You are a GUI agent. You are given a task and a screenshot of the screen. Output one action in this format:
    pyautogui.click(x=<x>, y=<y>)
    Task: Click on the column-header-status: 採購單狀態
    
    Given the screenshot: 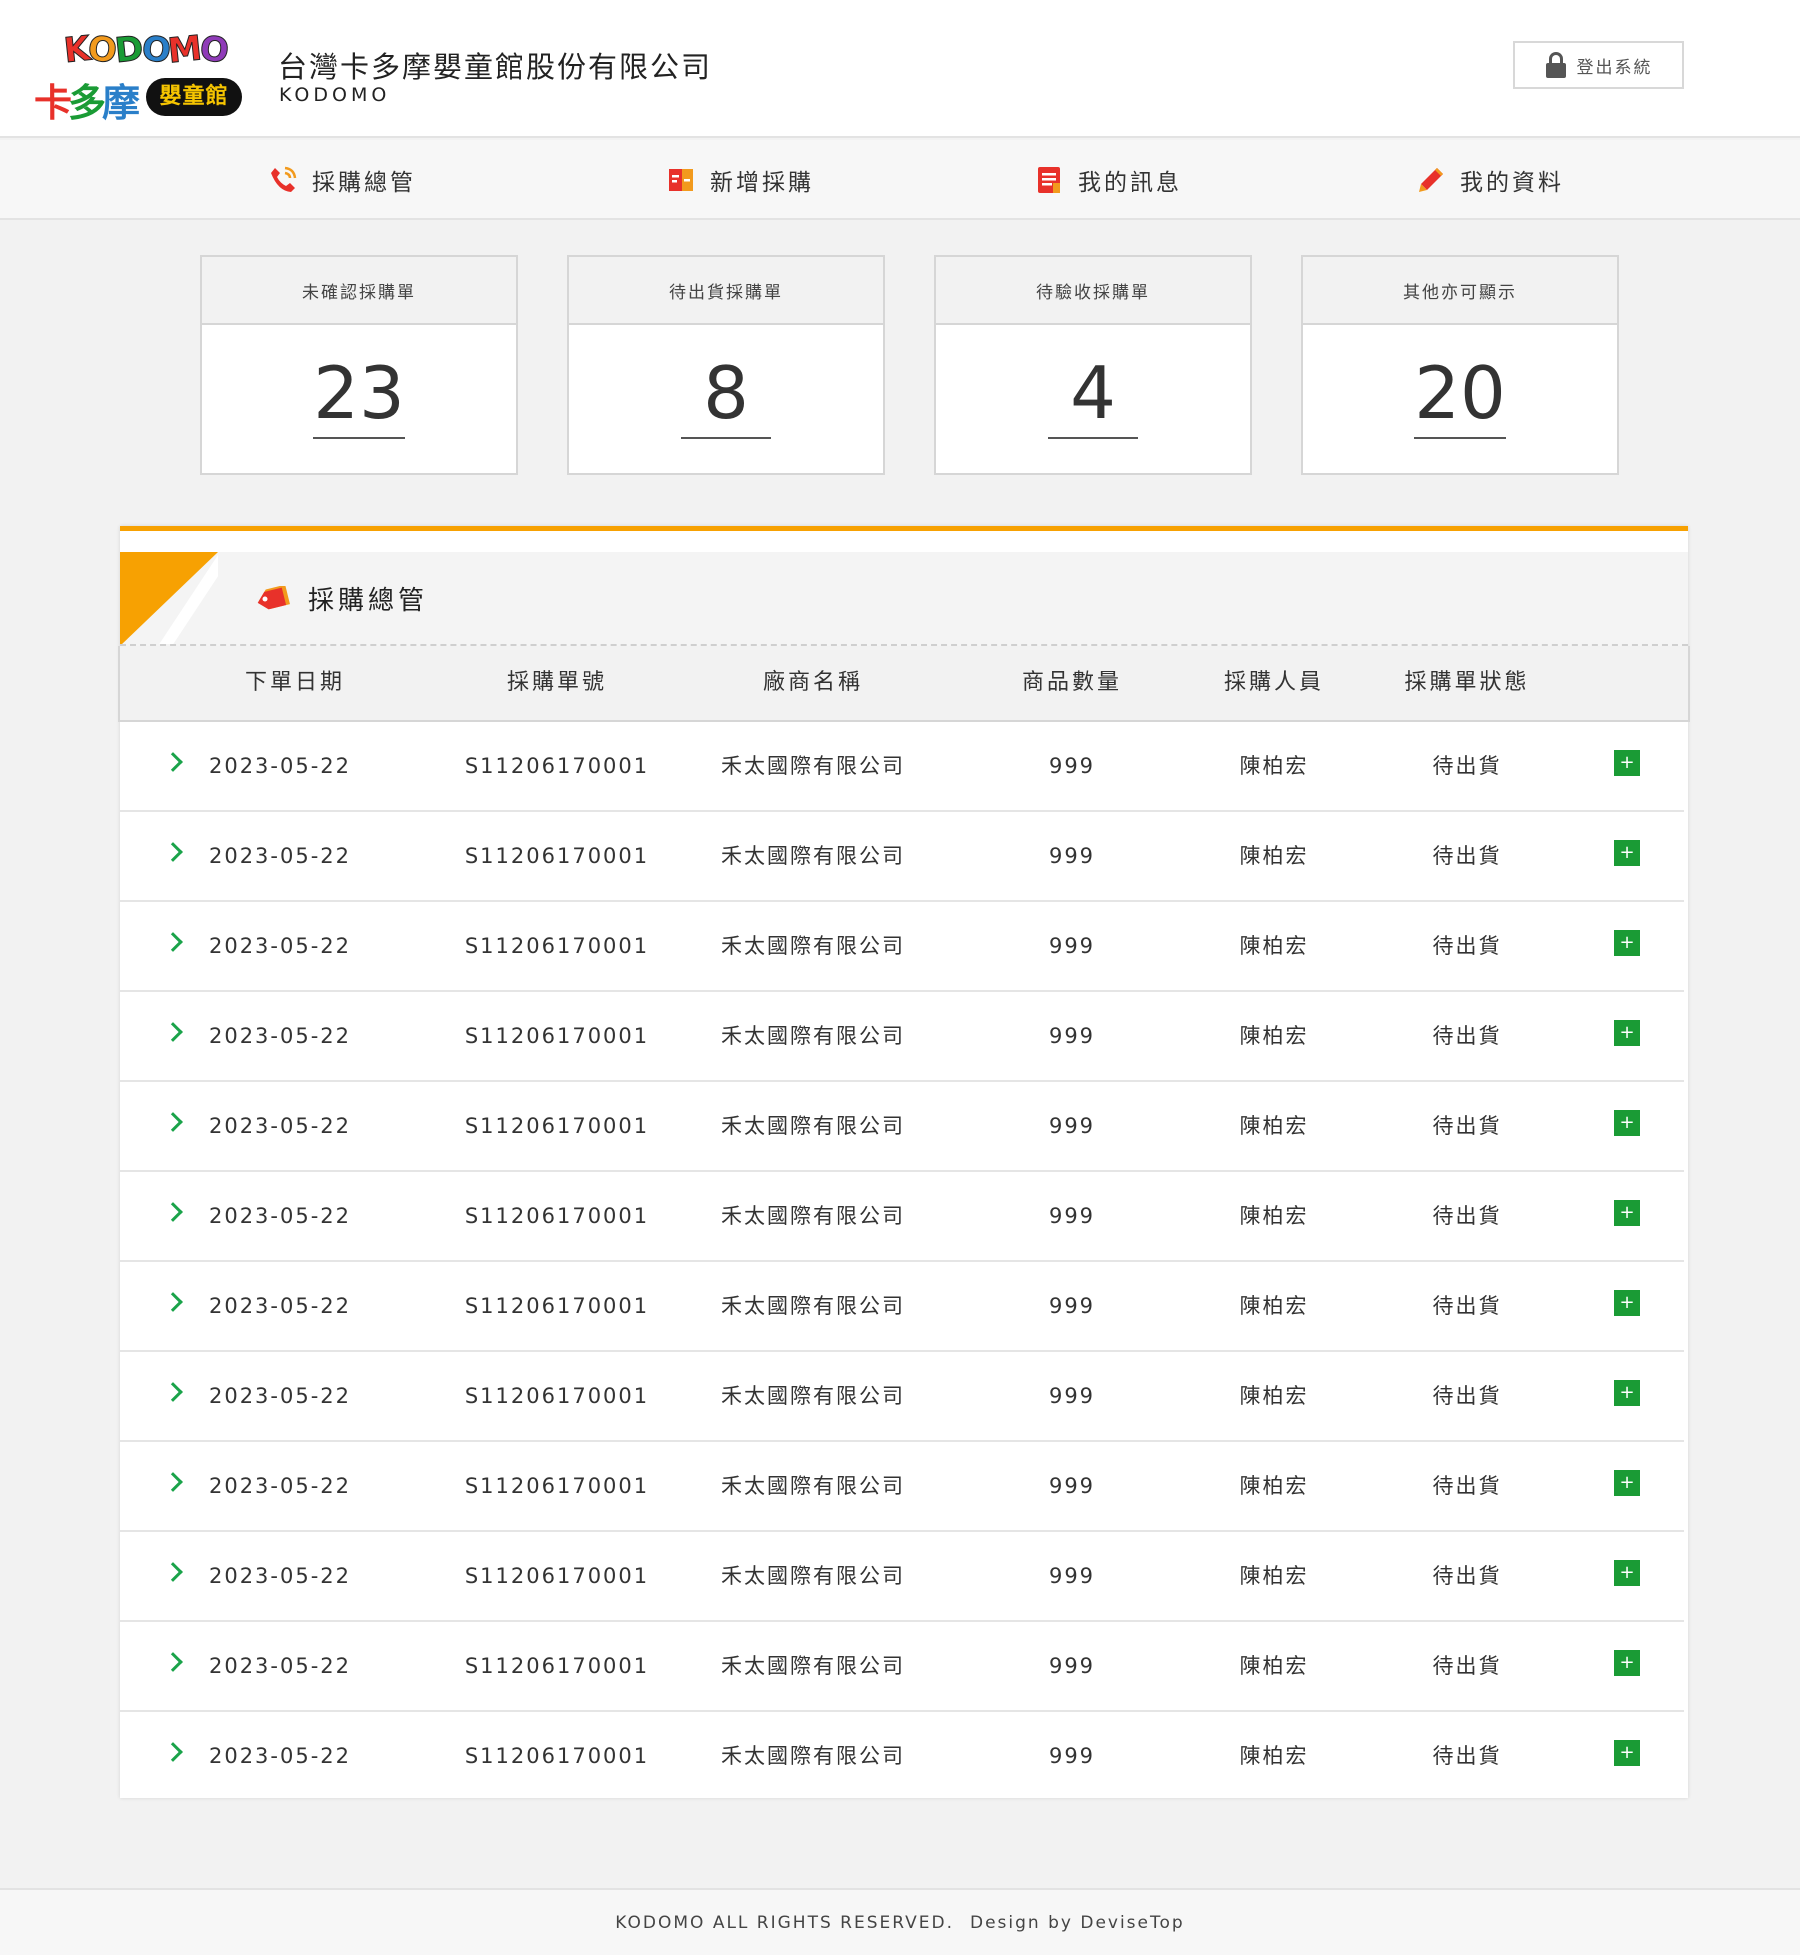 What is the action you would take?
    pyautogui.click(x=1467, y=683)
    